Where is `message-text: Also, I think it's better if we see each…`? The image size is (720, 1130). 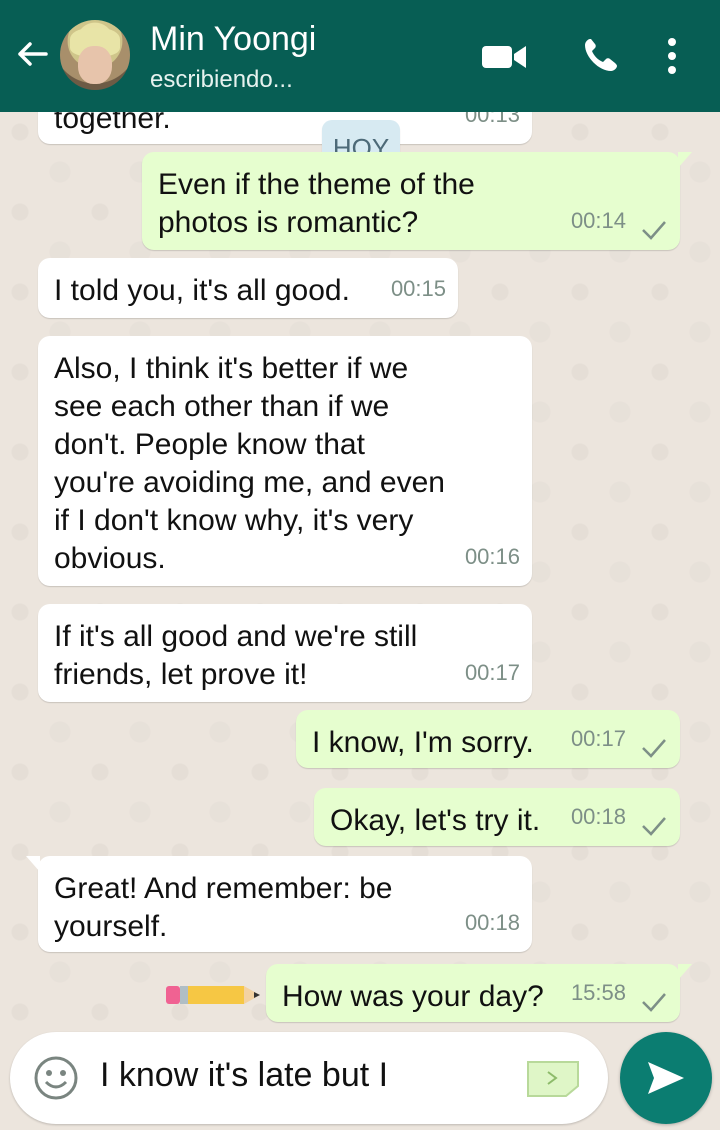
message-text: Also, I think it's better if we see each… is located at coordinates (249, 463).